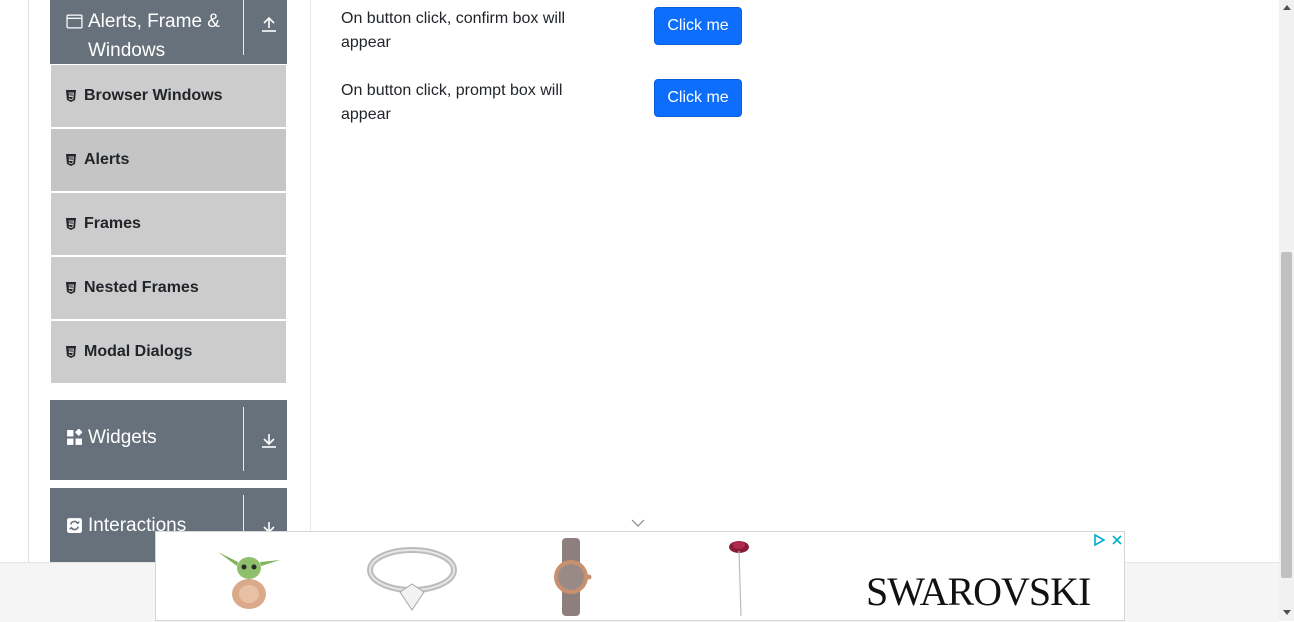  What do you see at coordinates (1099, 540) in the screenshot?
I see `adchoices-icon` at bounding box center [1099, 540].